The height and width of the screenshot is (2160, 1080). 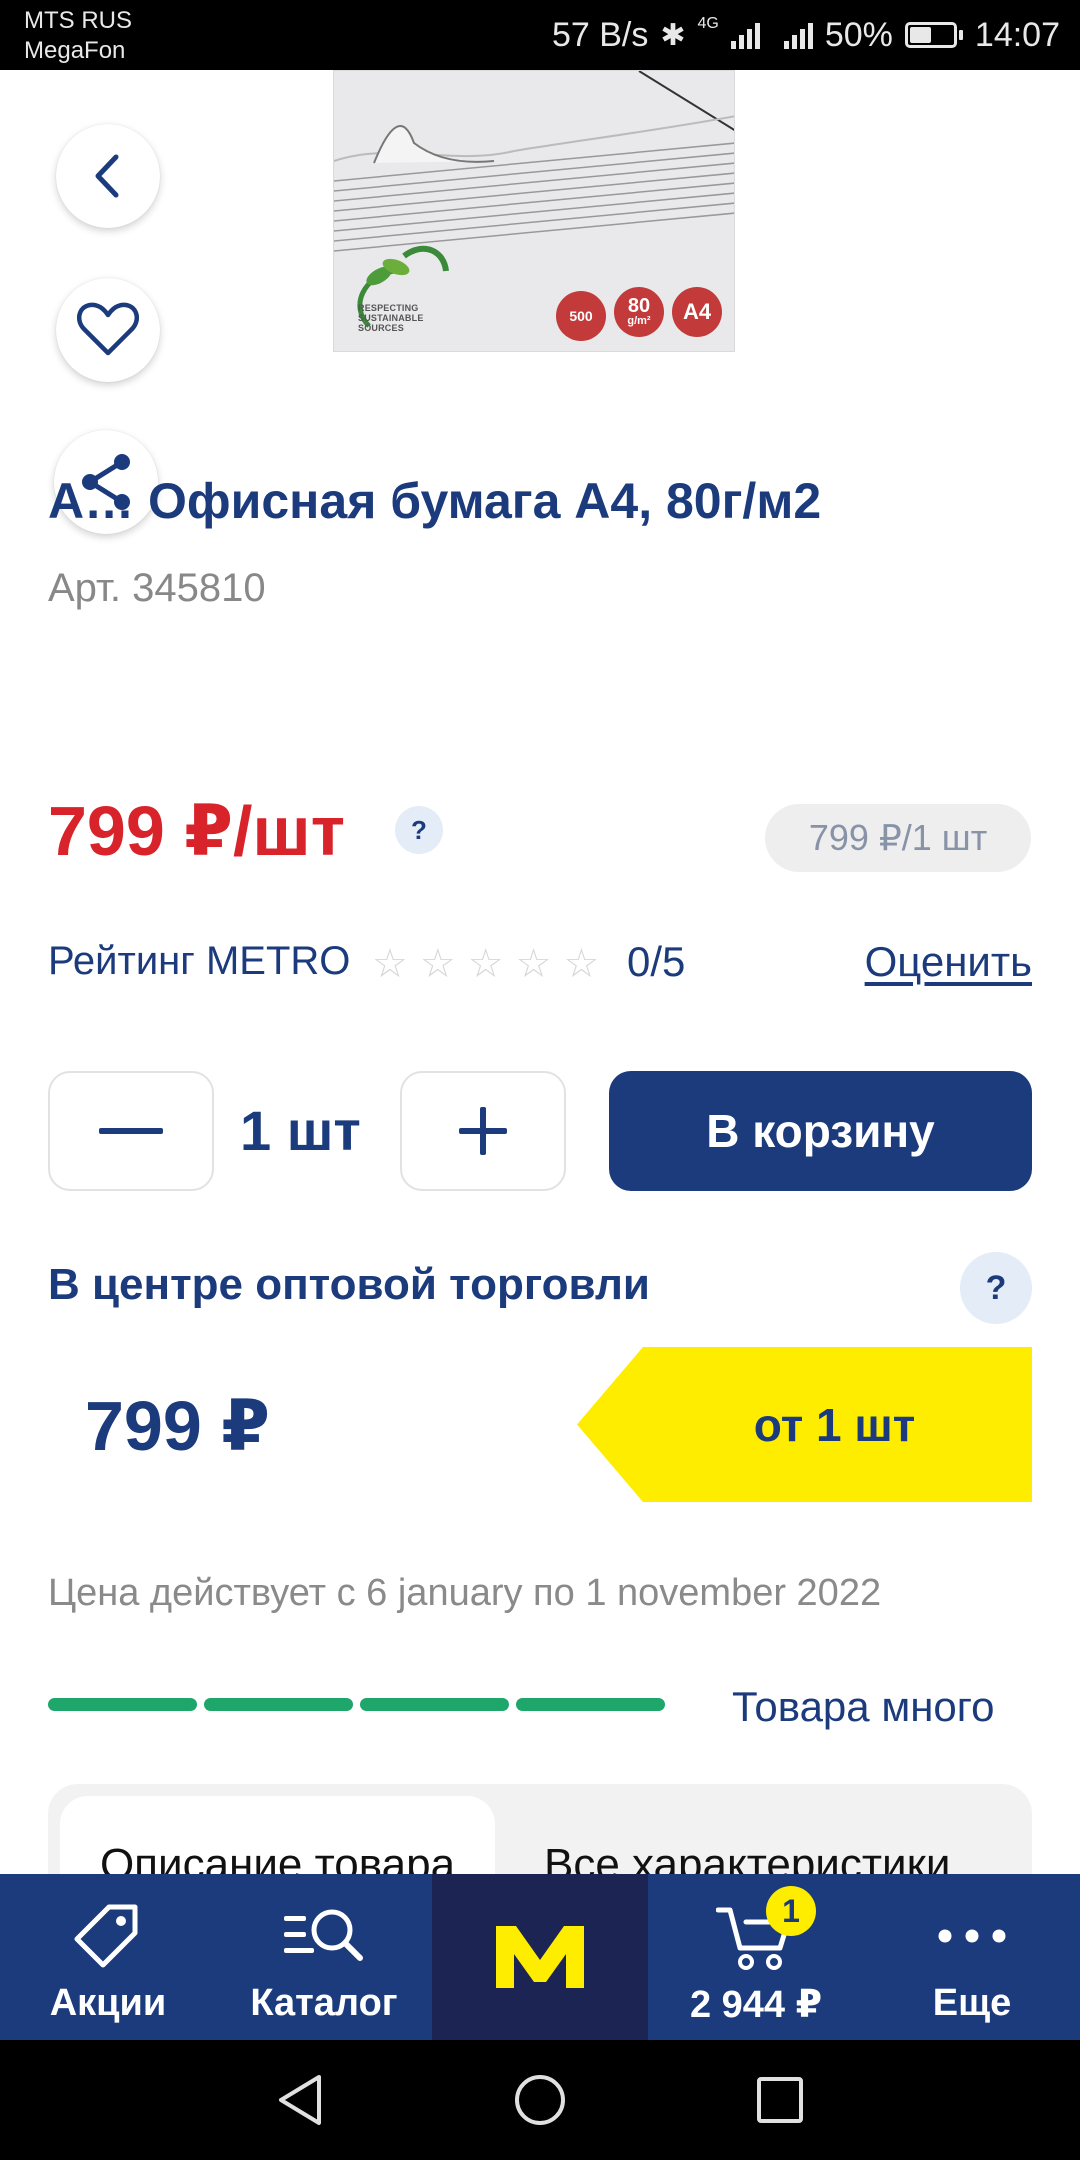 I want to click on minus-icon, so click(x=131, y=1131).